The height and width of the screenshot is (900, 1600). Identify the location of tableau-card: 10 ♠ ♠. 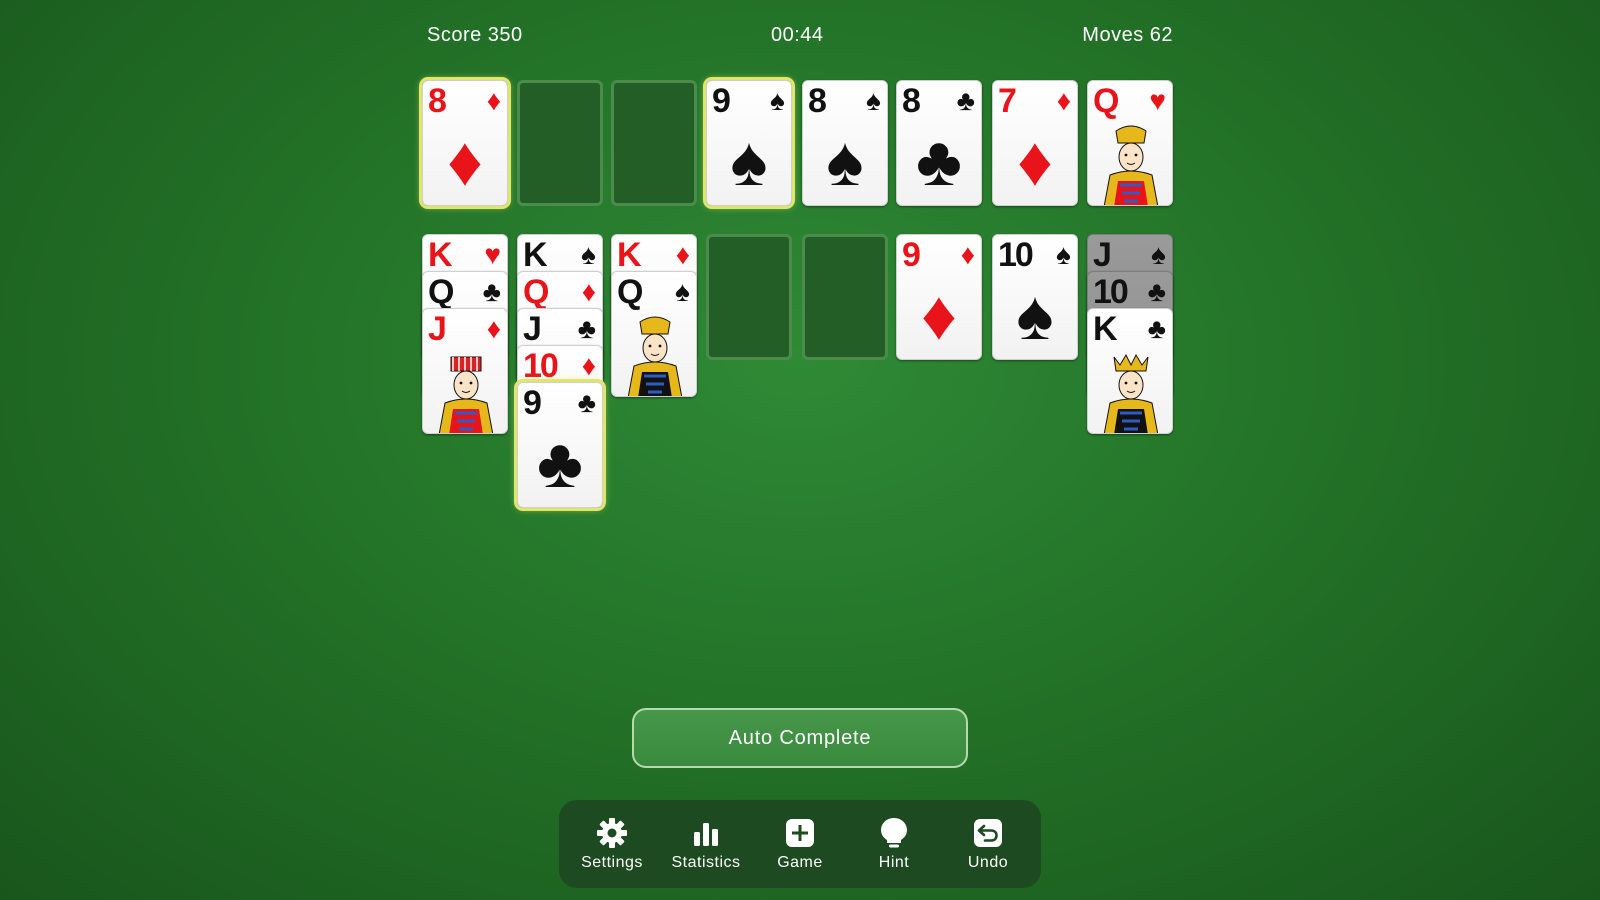
(1035, 297).